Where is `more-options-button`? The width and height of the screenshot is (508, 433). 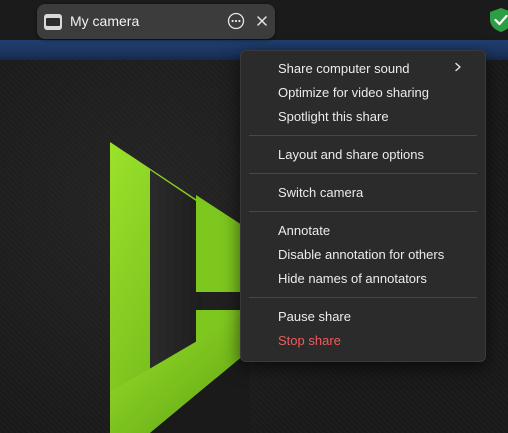 more-options-button is located at coordinates (236, 21).